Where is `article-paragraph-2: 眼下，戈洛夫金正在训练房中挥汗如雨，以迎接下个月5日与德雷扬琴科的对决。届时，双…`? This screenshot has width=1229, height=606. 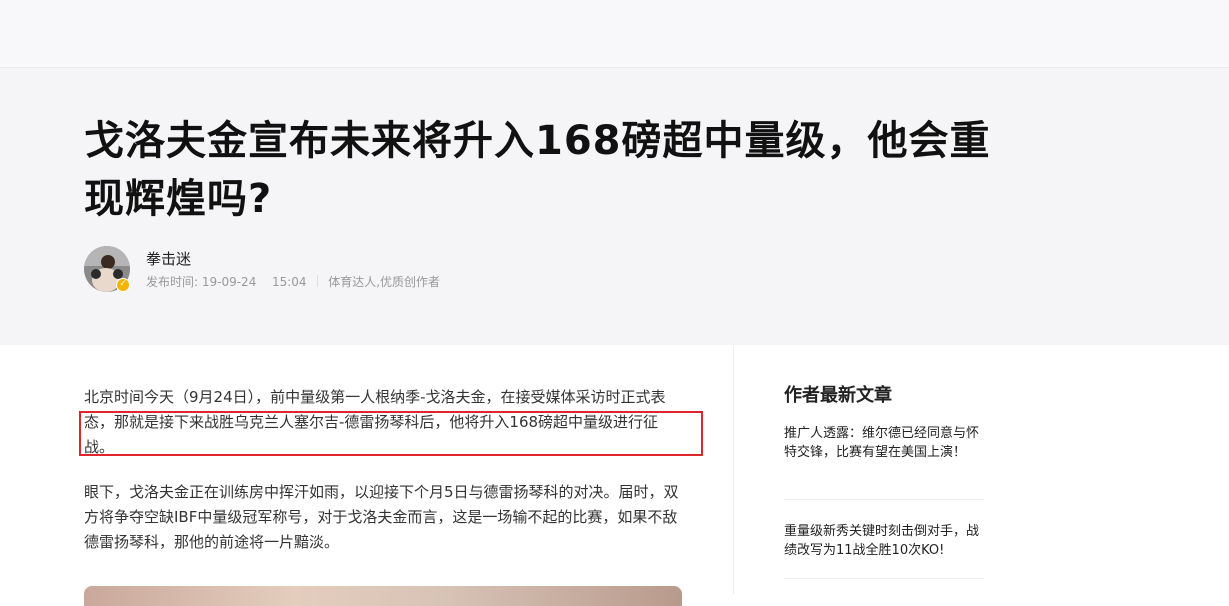
article-paragraph-2: 眼下，戈洛夫金正在训练房中挥汗如雨，以迎接下个月5日与德雷扬琴科的对决。届时，双… is located at coordinates (381, 517).